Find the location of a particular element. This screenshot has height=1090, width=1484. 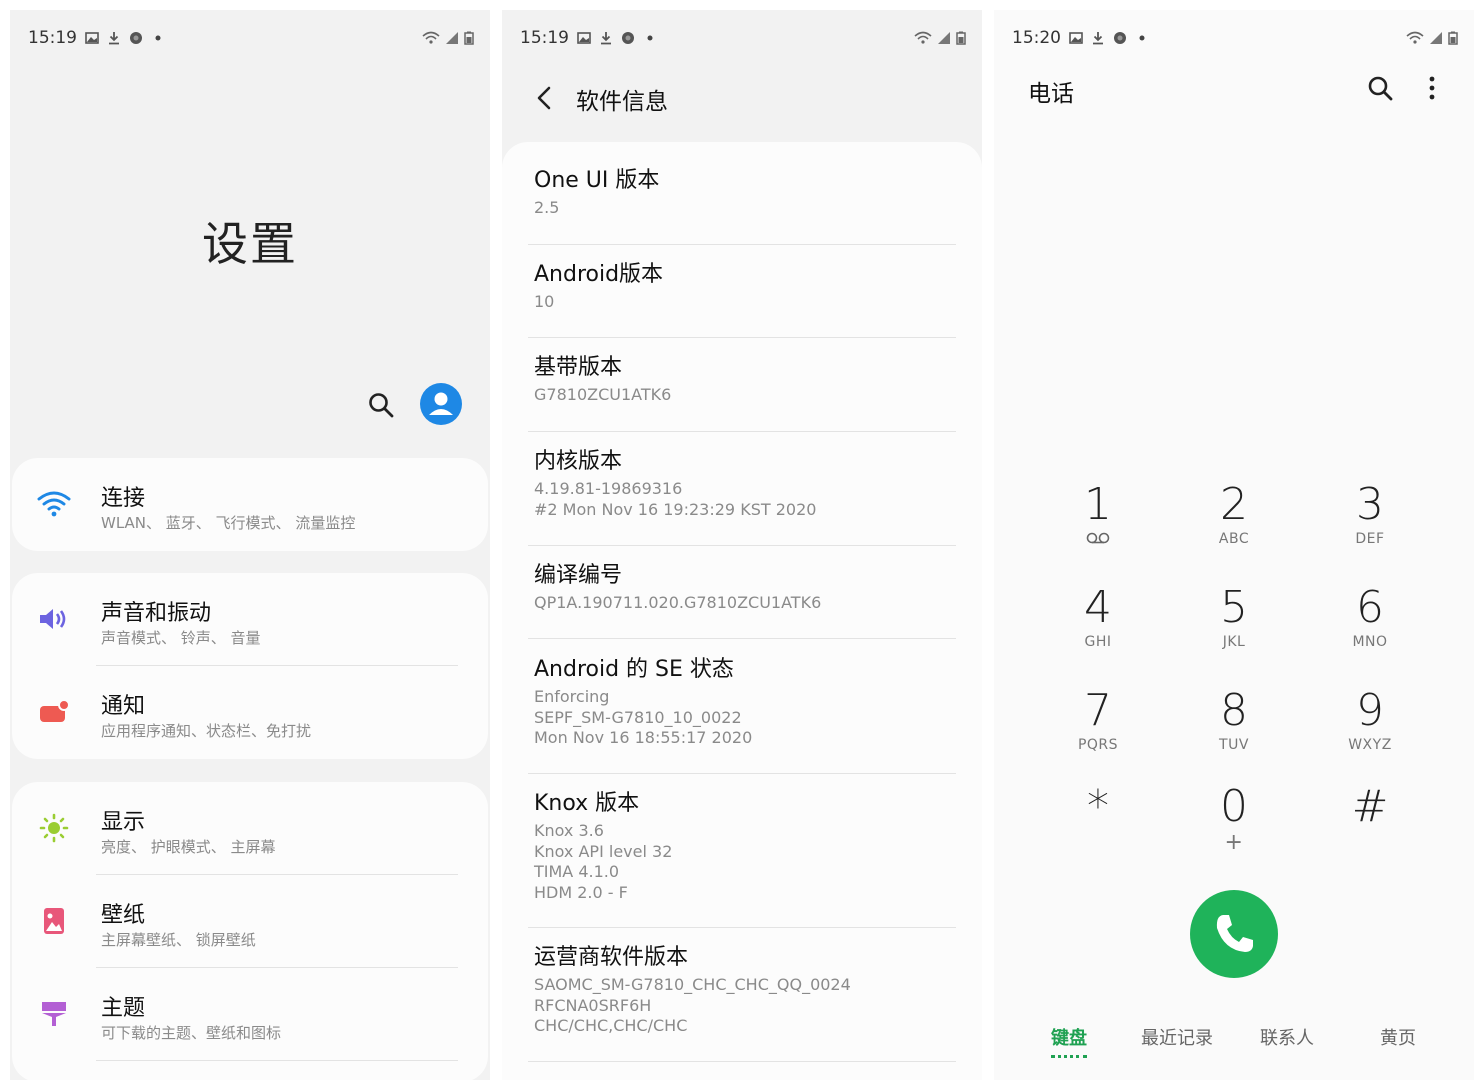

notification-icon is located at coordinates (55, 710).